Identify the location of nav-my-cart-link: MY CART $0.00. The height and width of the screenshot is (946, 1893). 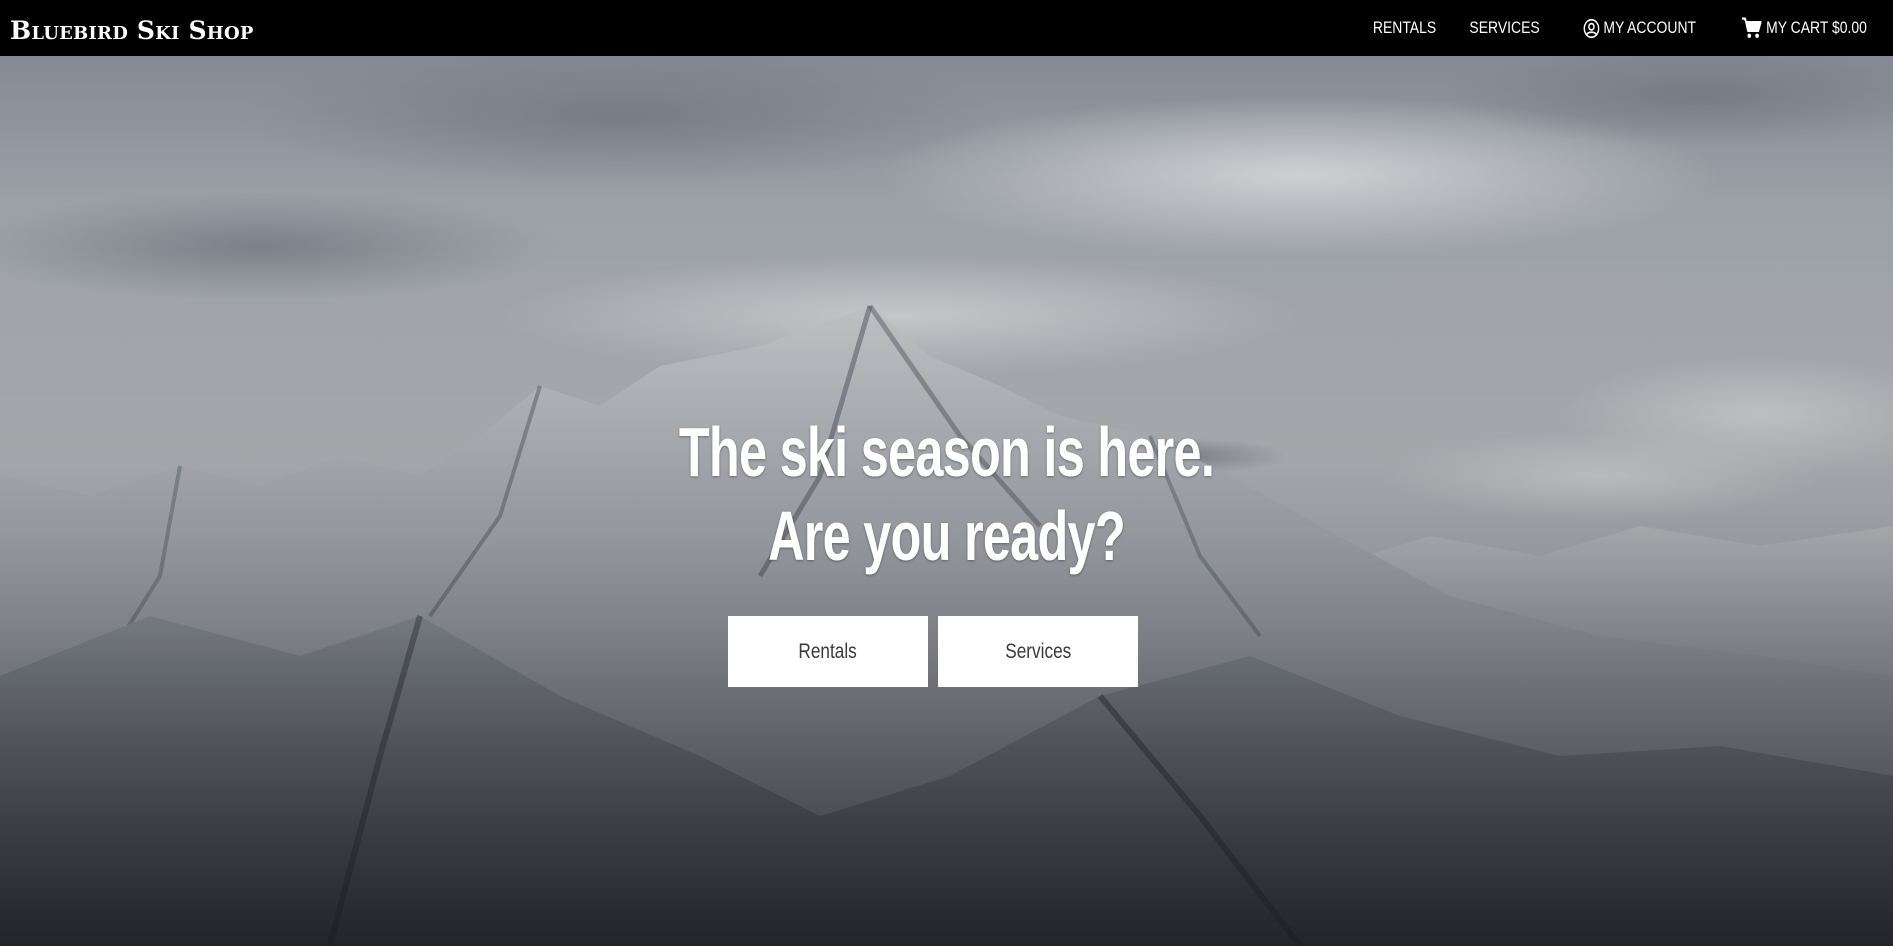
(1804, 28).